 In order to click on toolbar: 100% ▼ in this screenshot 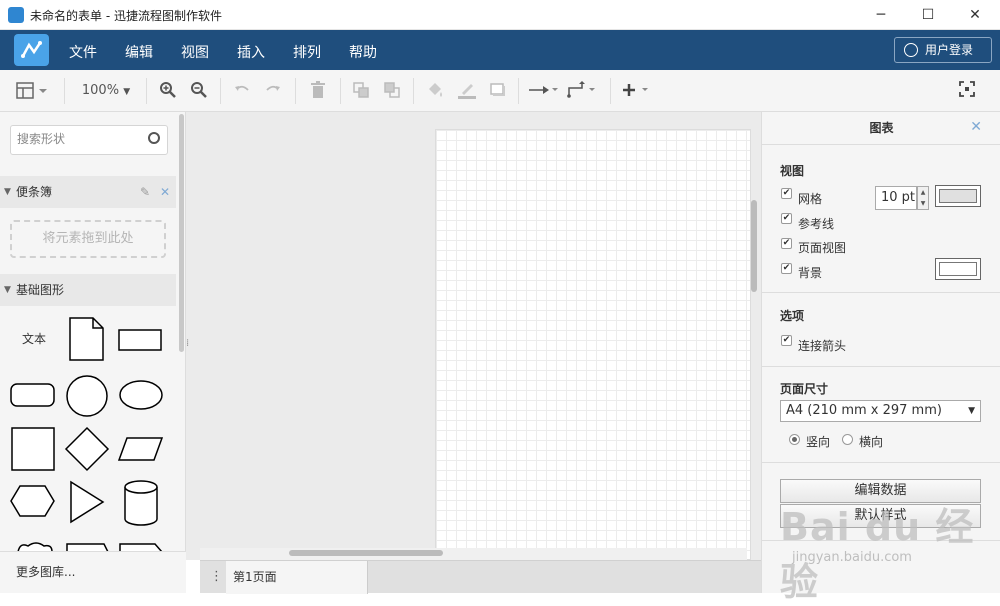, I will do `click(500, 91)`.